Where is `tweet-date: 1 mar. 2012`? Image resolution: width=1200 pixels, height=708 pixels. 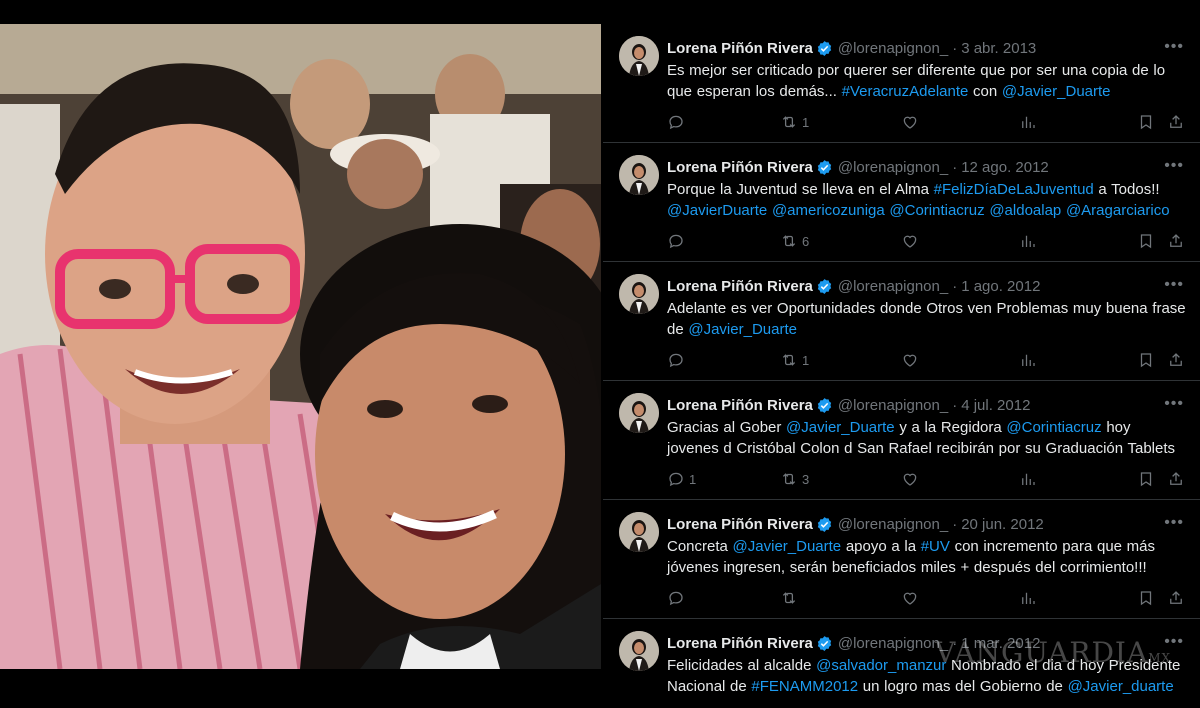 tweet-date: 1 mar. 2012 is located at coordinates (1000, 643).